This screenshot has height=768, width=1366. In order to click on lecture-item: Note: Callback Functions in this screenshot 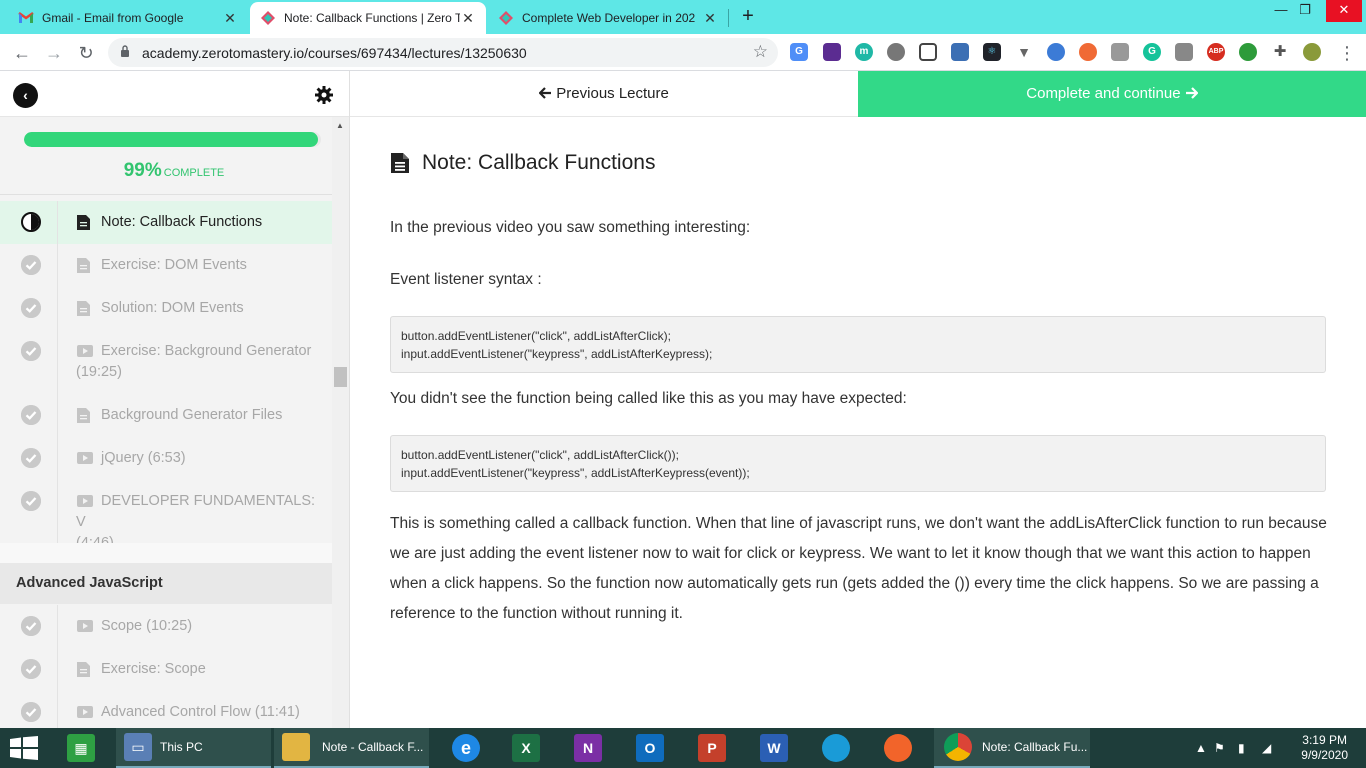, I will do `click(166, 222)`.